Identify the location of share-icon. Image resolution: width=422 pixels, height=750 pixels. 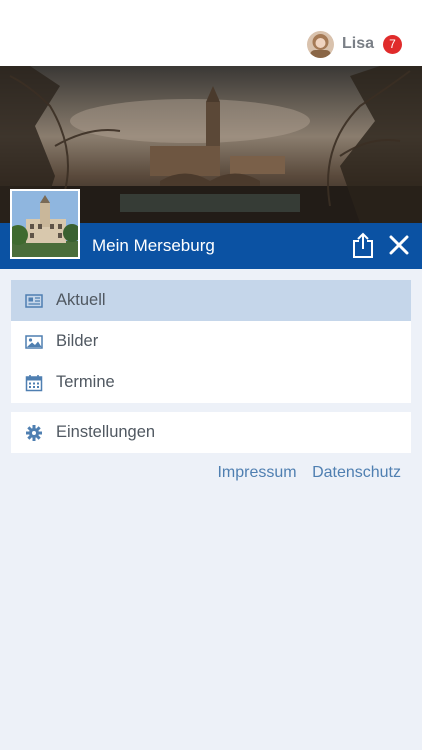
(363, 245).